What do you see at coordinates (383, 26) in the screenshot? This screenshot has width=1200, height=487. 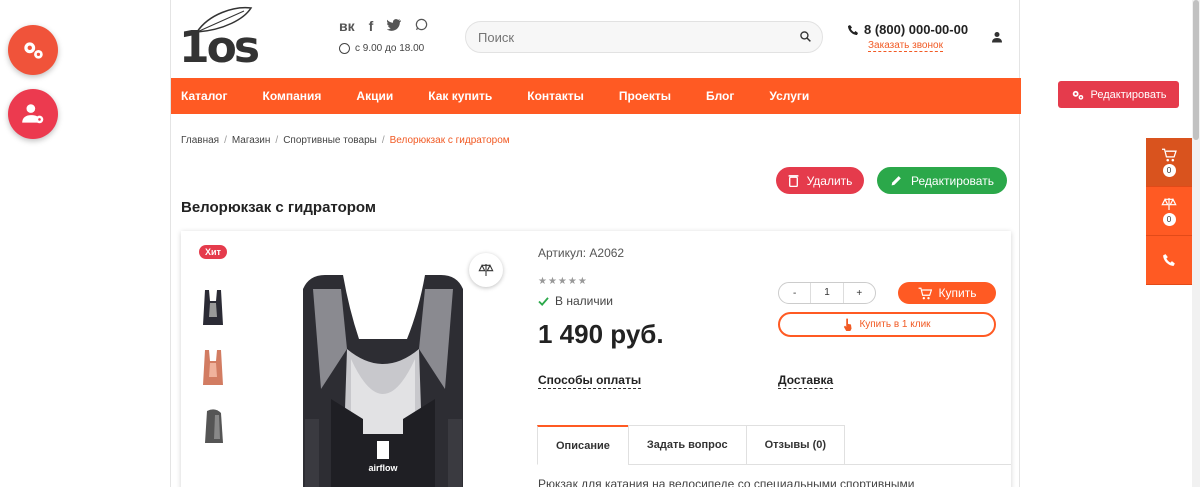 I see `social-links: вк f` at bounding box center [383, 26].